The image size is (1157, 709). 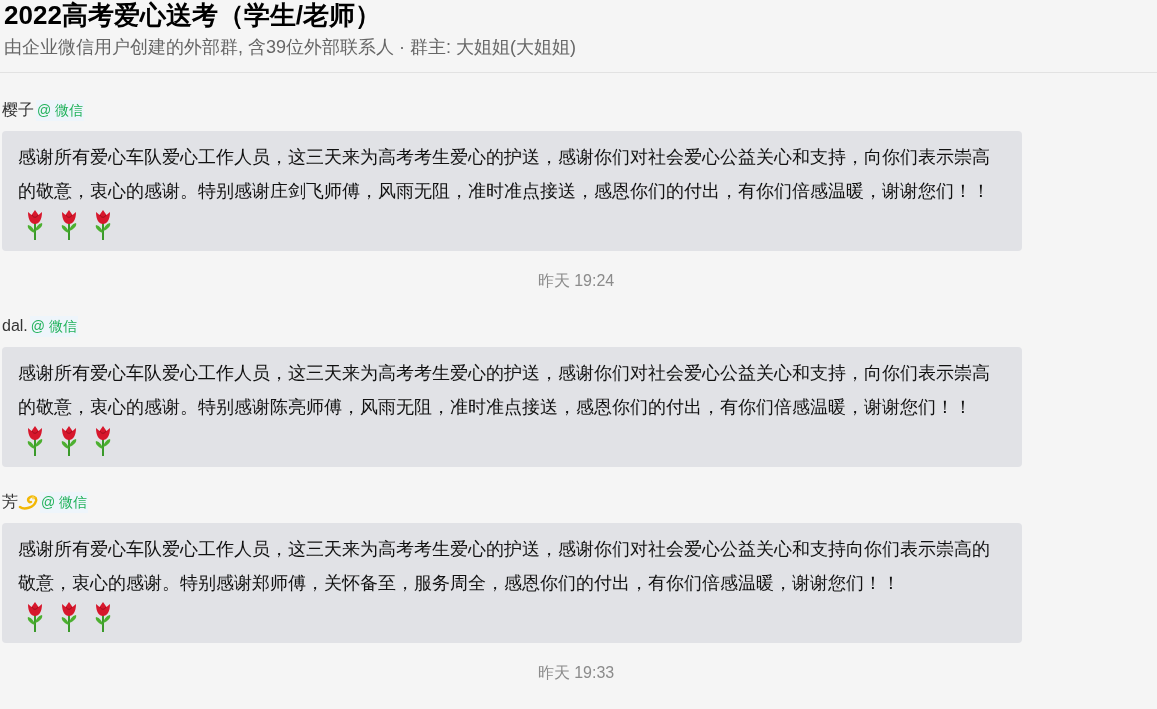 What do you see at coordinates (504, 174) in the screenshot?
I see `message-text: 感谢所有爱心车队爱心工作人员，这三天来为高考考生爱心的护送，感谢你们对社会爱心公益关心和支持，向你们表示崇高的敬意，衷心的感谢。特别感谢庄剑飞师傅，风雨无阻，准时准点接送，感恩你们的付出，有你们倍感温暖，谢谢您们！！` at bounding box center [504, 174].